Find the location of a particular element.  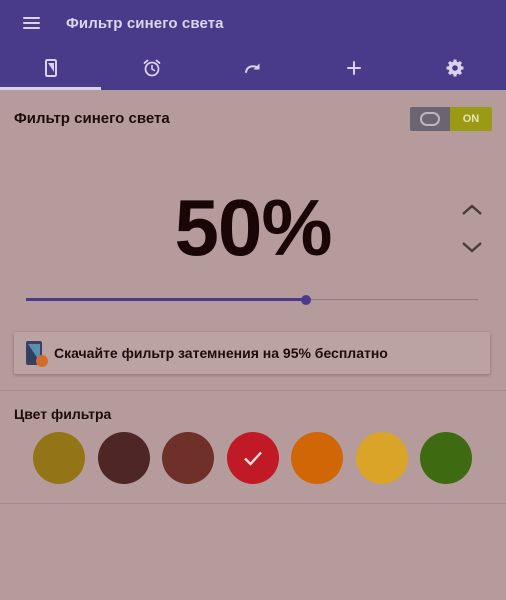

tab-schedule is located at coordinates (151, 68).